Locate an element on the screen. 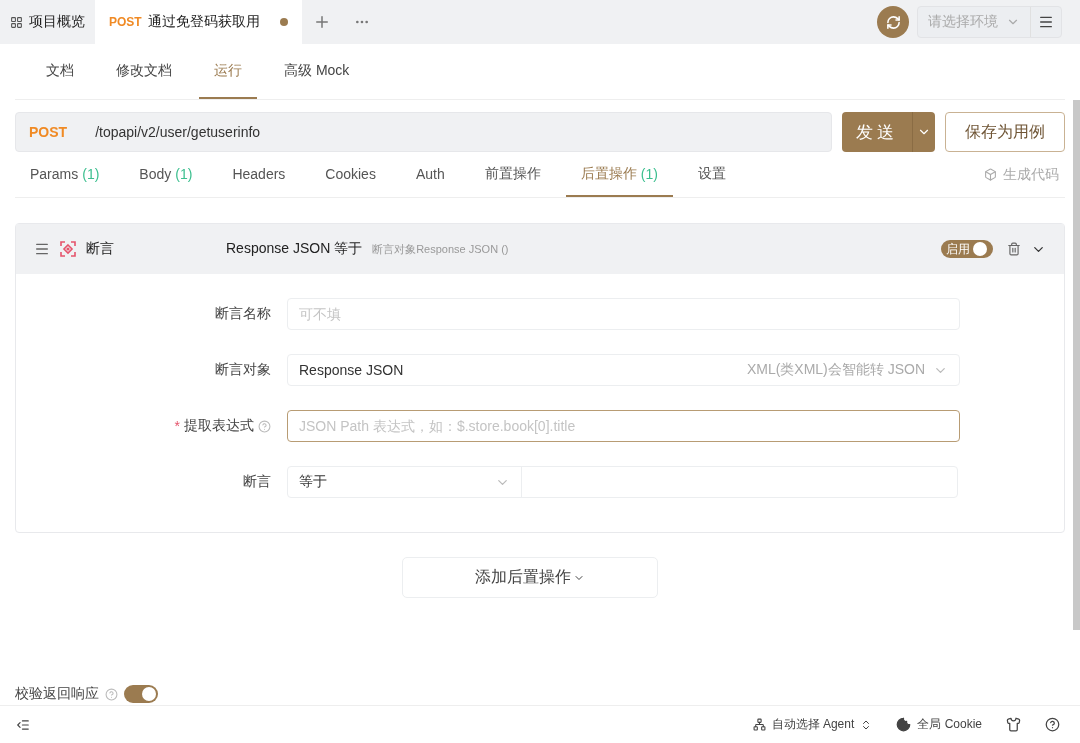 The height and width of the screenshot is (743, 1080). top-tab: POST 通过免登码获取用 is located at coordinates (198, 22).